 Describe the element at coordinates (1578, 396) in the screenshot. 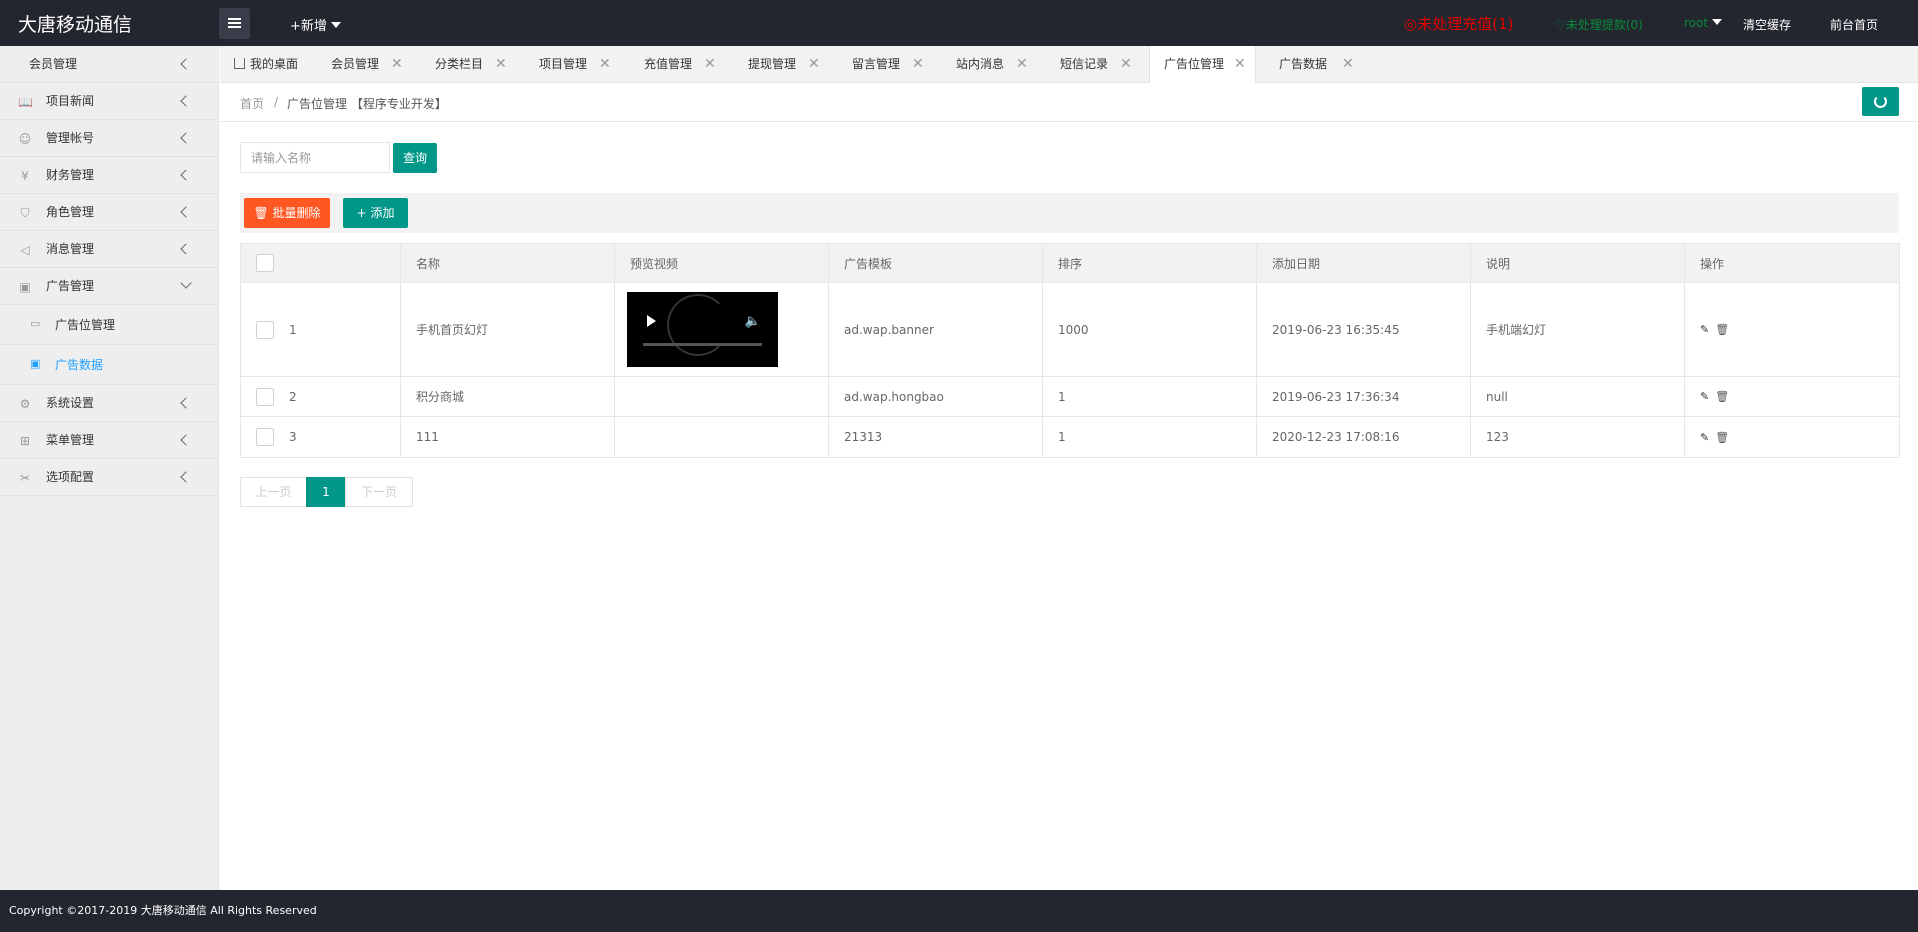

I see `cell-description: null` at that location.